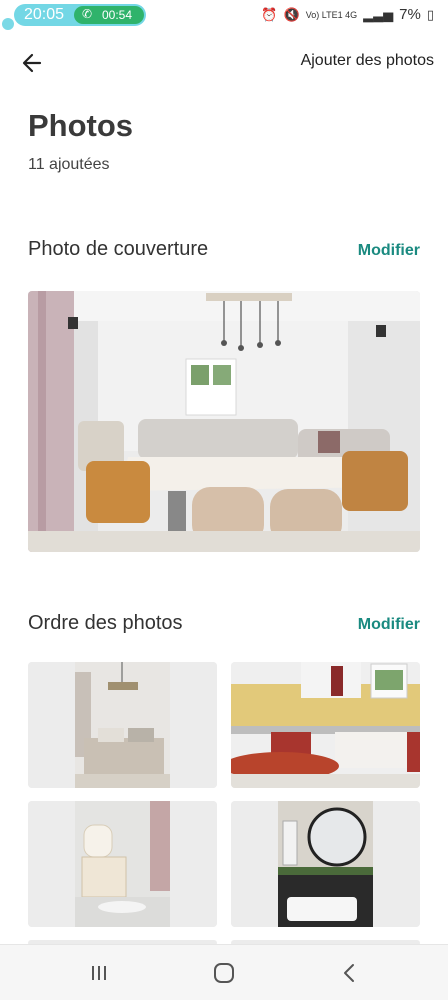 This screenshot has height=1000, width=448. Describe the element at coordinates (81, 125) in the screenshot. I see `page-title: Photos` at that location.